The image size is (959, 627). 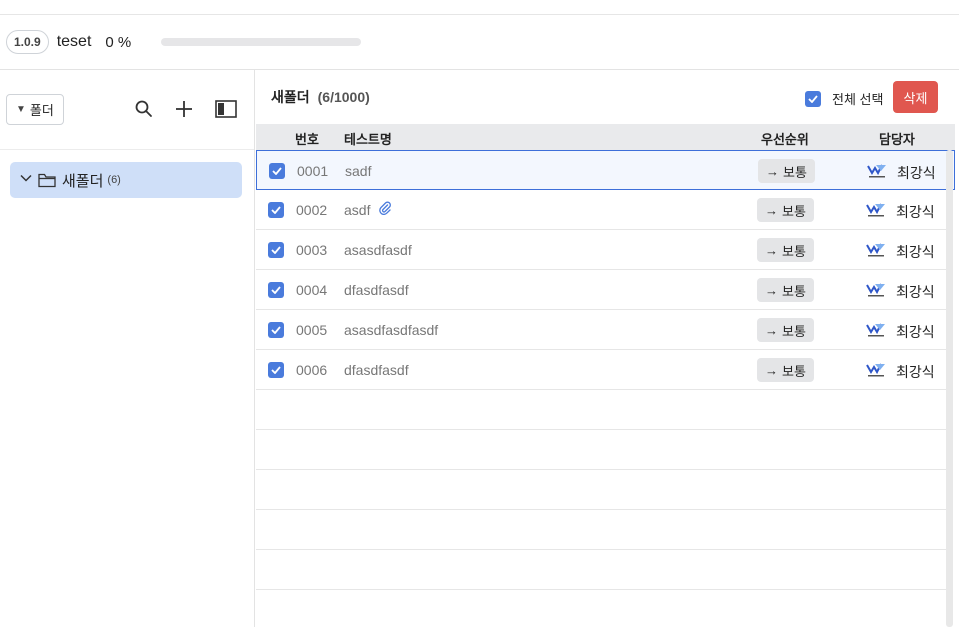 What do you see at coordinates (312, 370) in the screenshot?
I see `row-number: 0006` at bounding box center [312, 370].